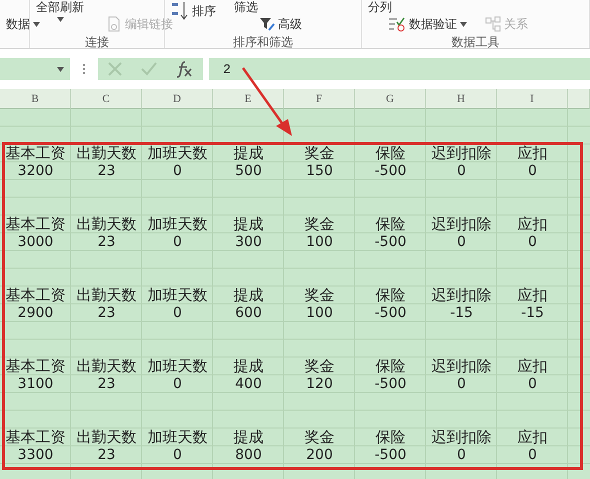 The height and width of the screenshot is (479, 590). I want to click on cell-value: 150, so click(319, 171).